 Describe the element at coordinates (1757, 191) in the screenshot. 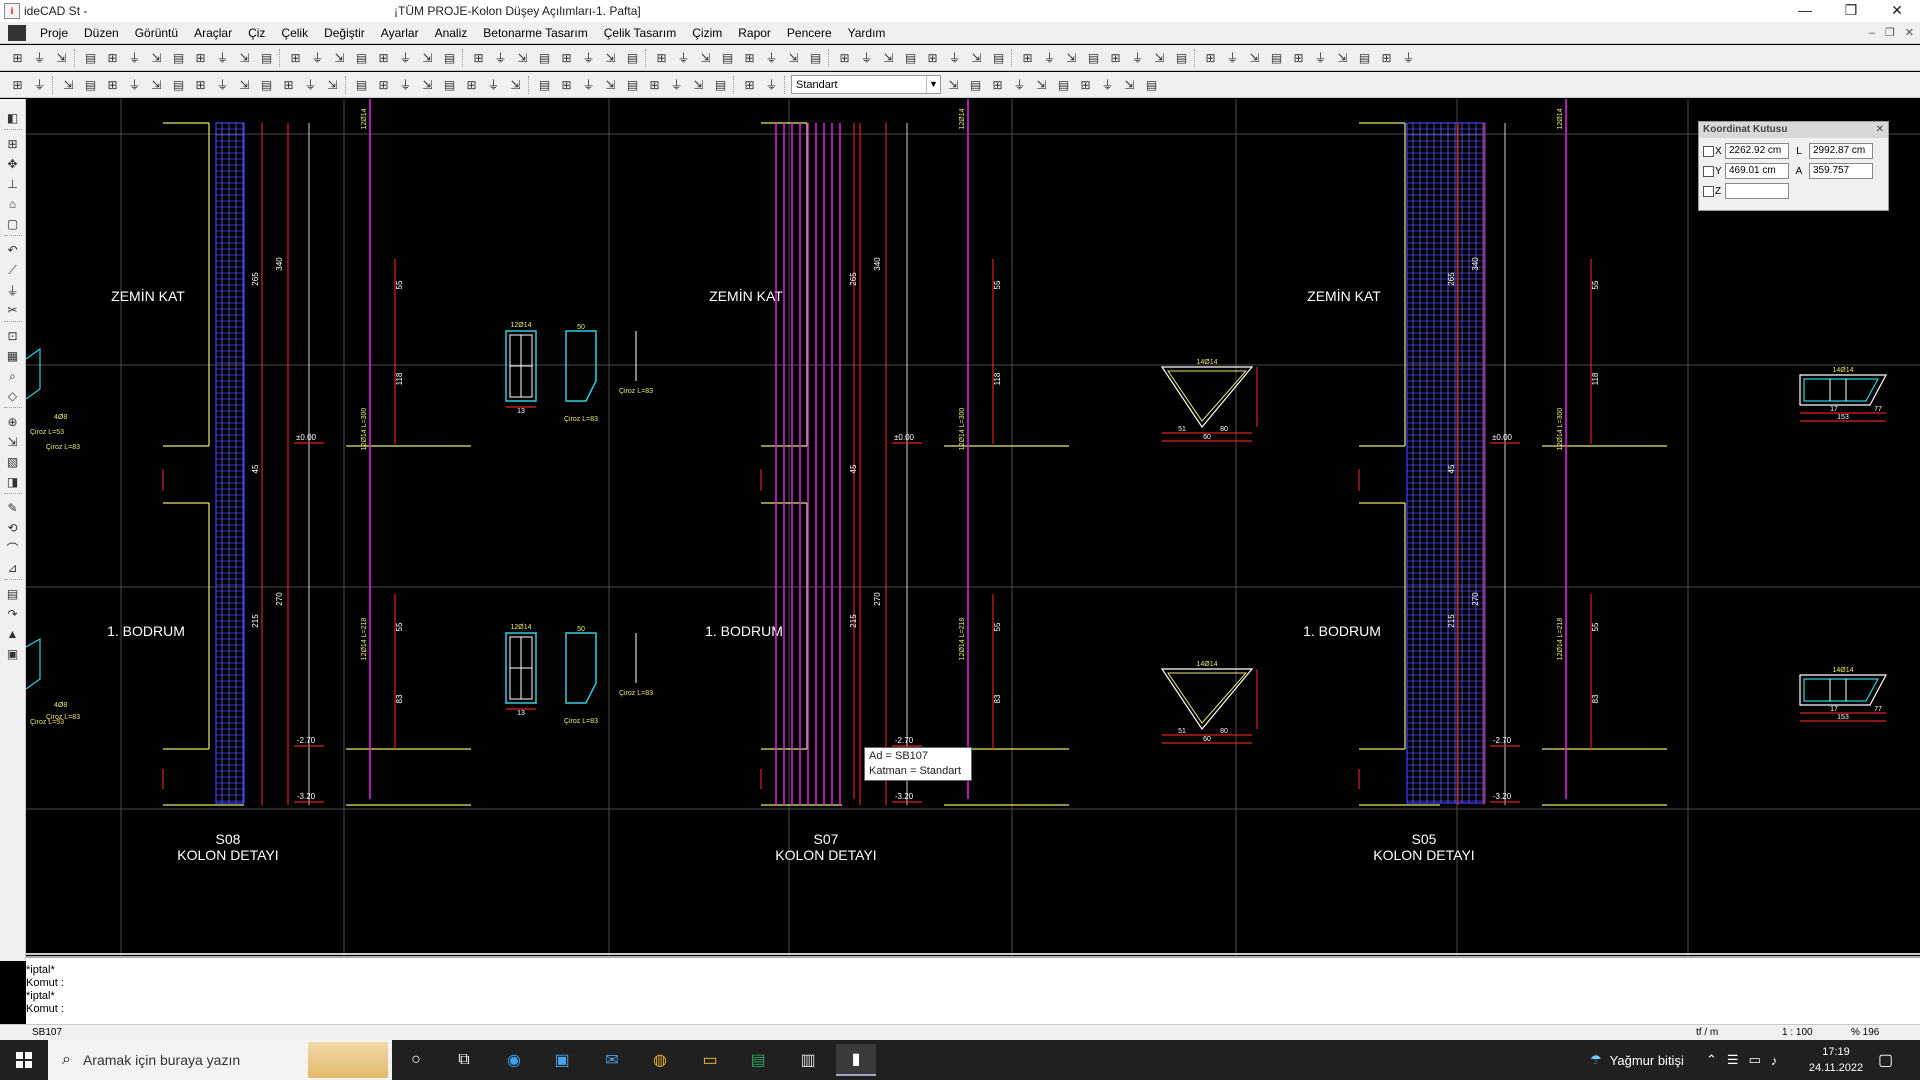

I see `z-value-field` at that location.